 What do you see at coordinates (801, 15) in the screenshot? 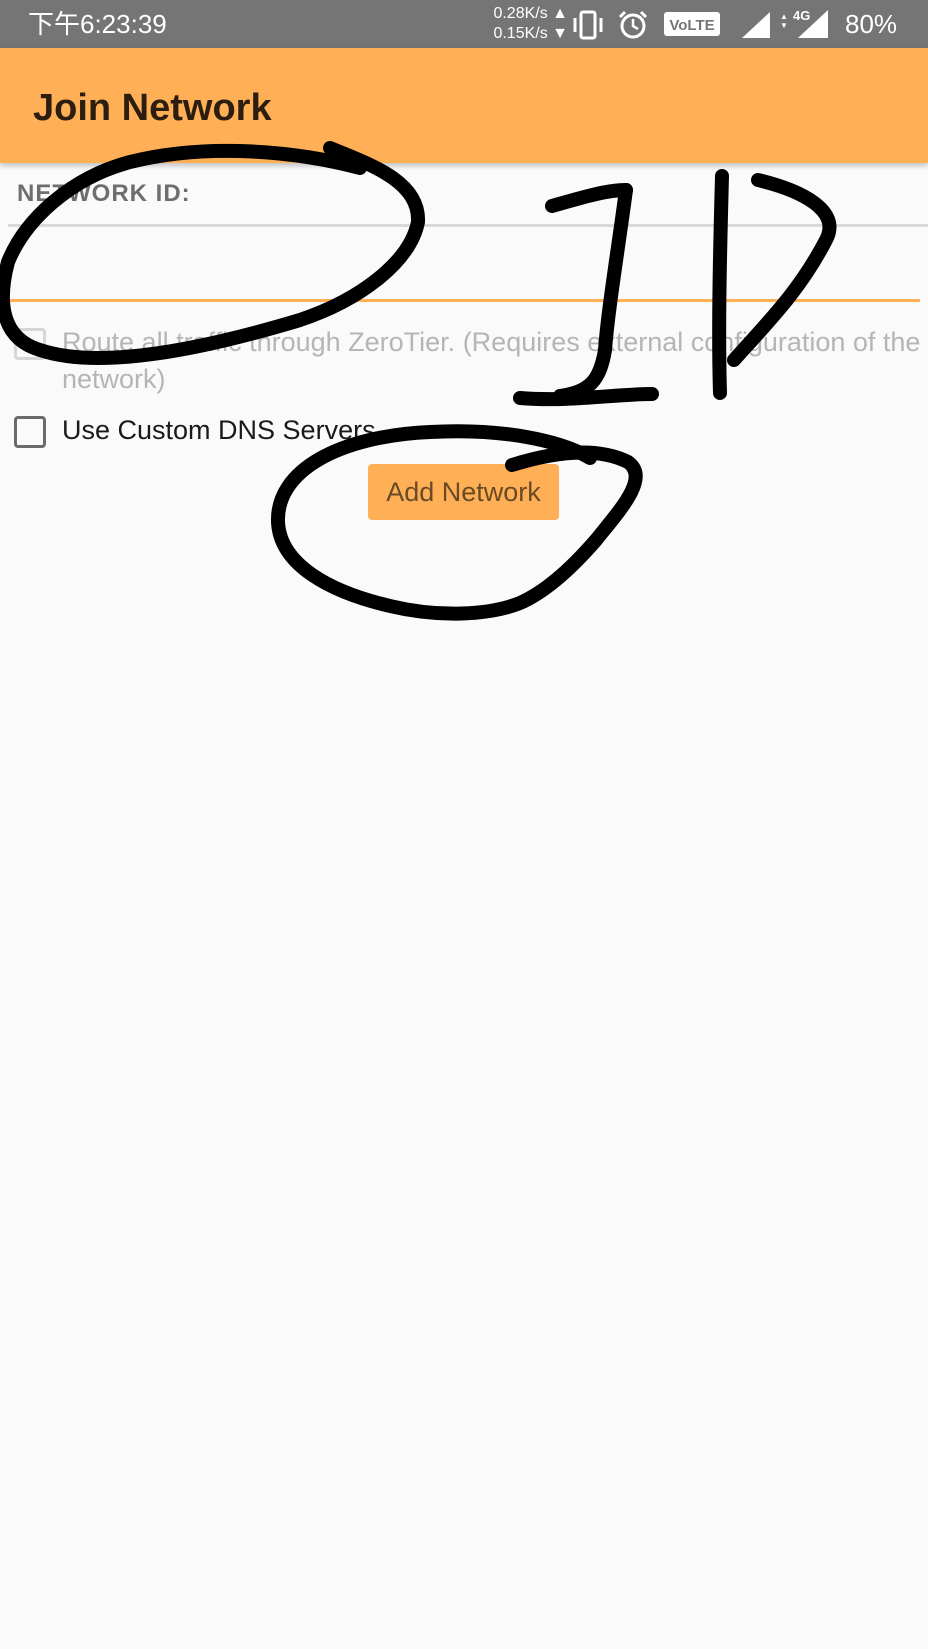
I see `svg-text: 4G` at bounding box center [801, 15].